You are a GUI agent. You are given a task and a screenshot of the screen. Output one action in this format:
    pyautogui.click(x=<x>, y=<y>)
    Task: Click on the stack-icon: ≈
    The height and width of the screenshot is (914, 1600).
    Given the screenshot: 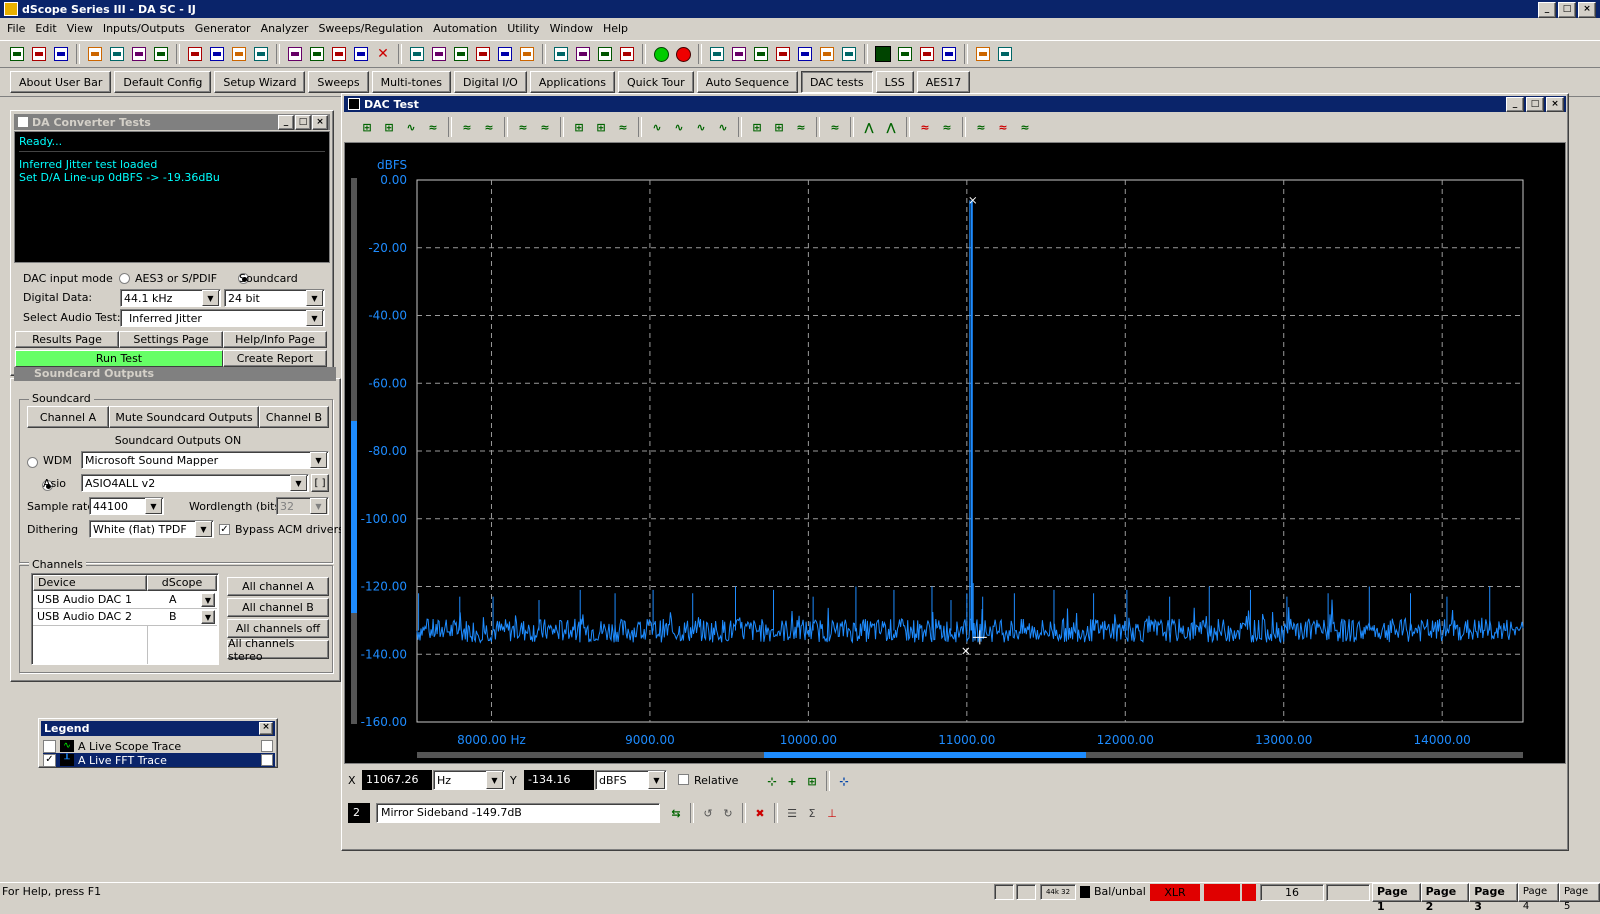 What is the action you would take?
    pyautogui.click(x=489, y=127)
    